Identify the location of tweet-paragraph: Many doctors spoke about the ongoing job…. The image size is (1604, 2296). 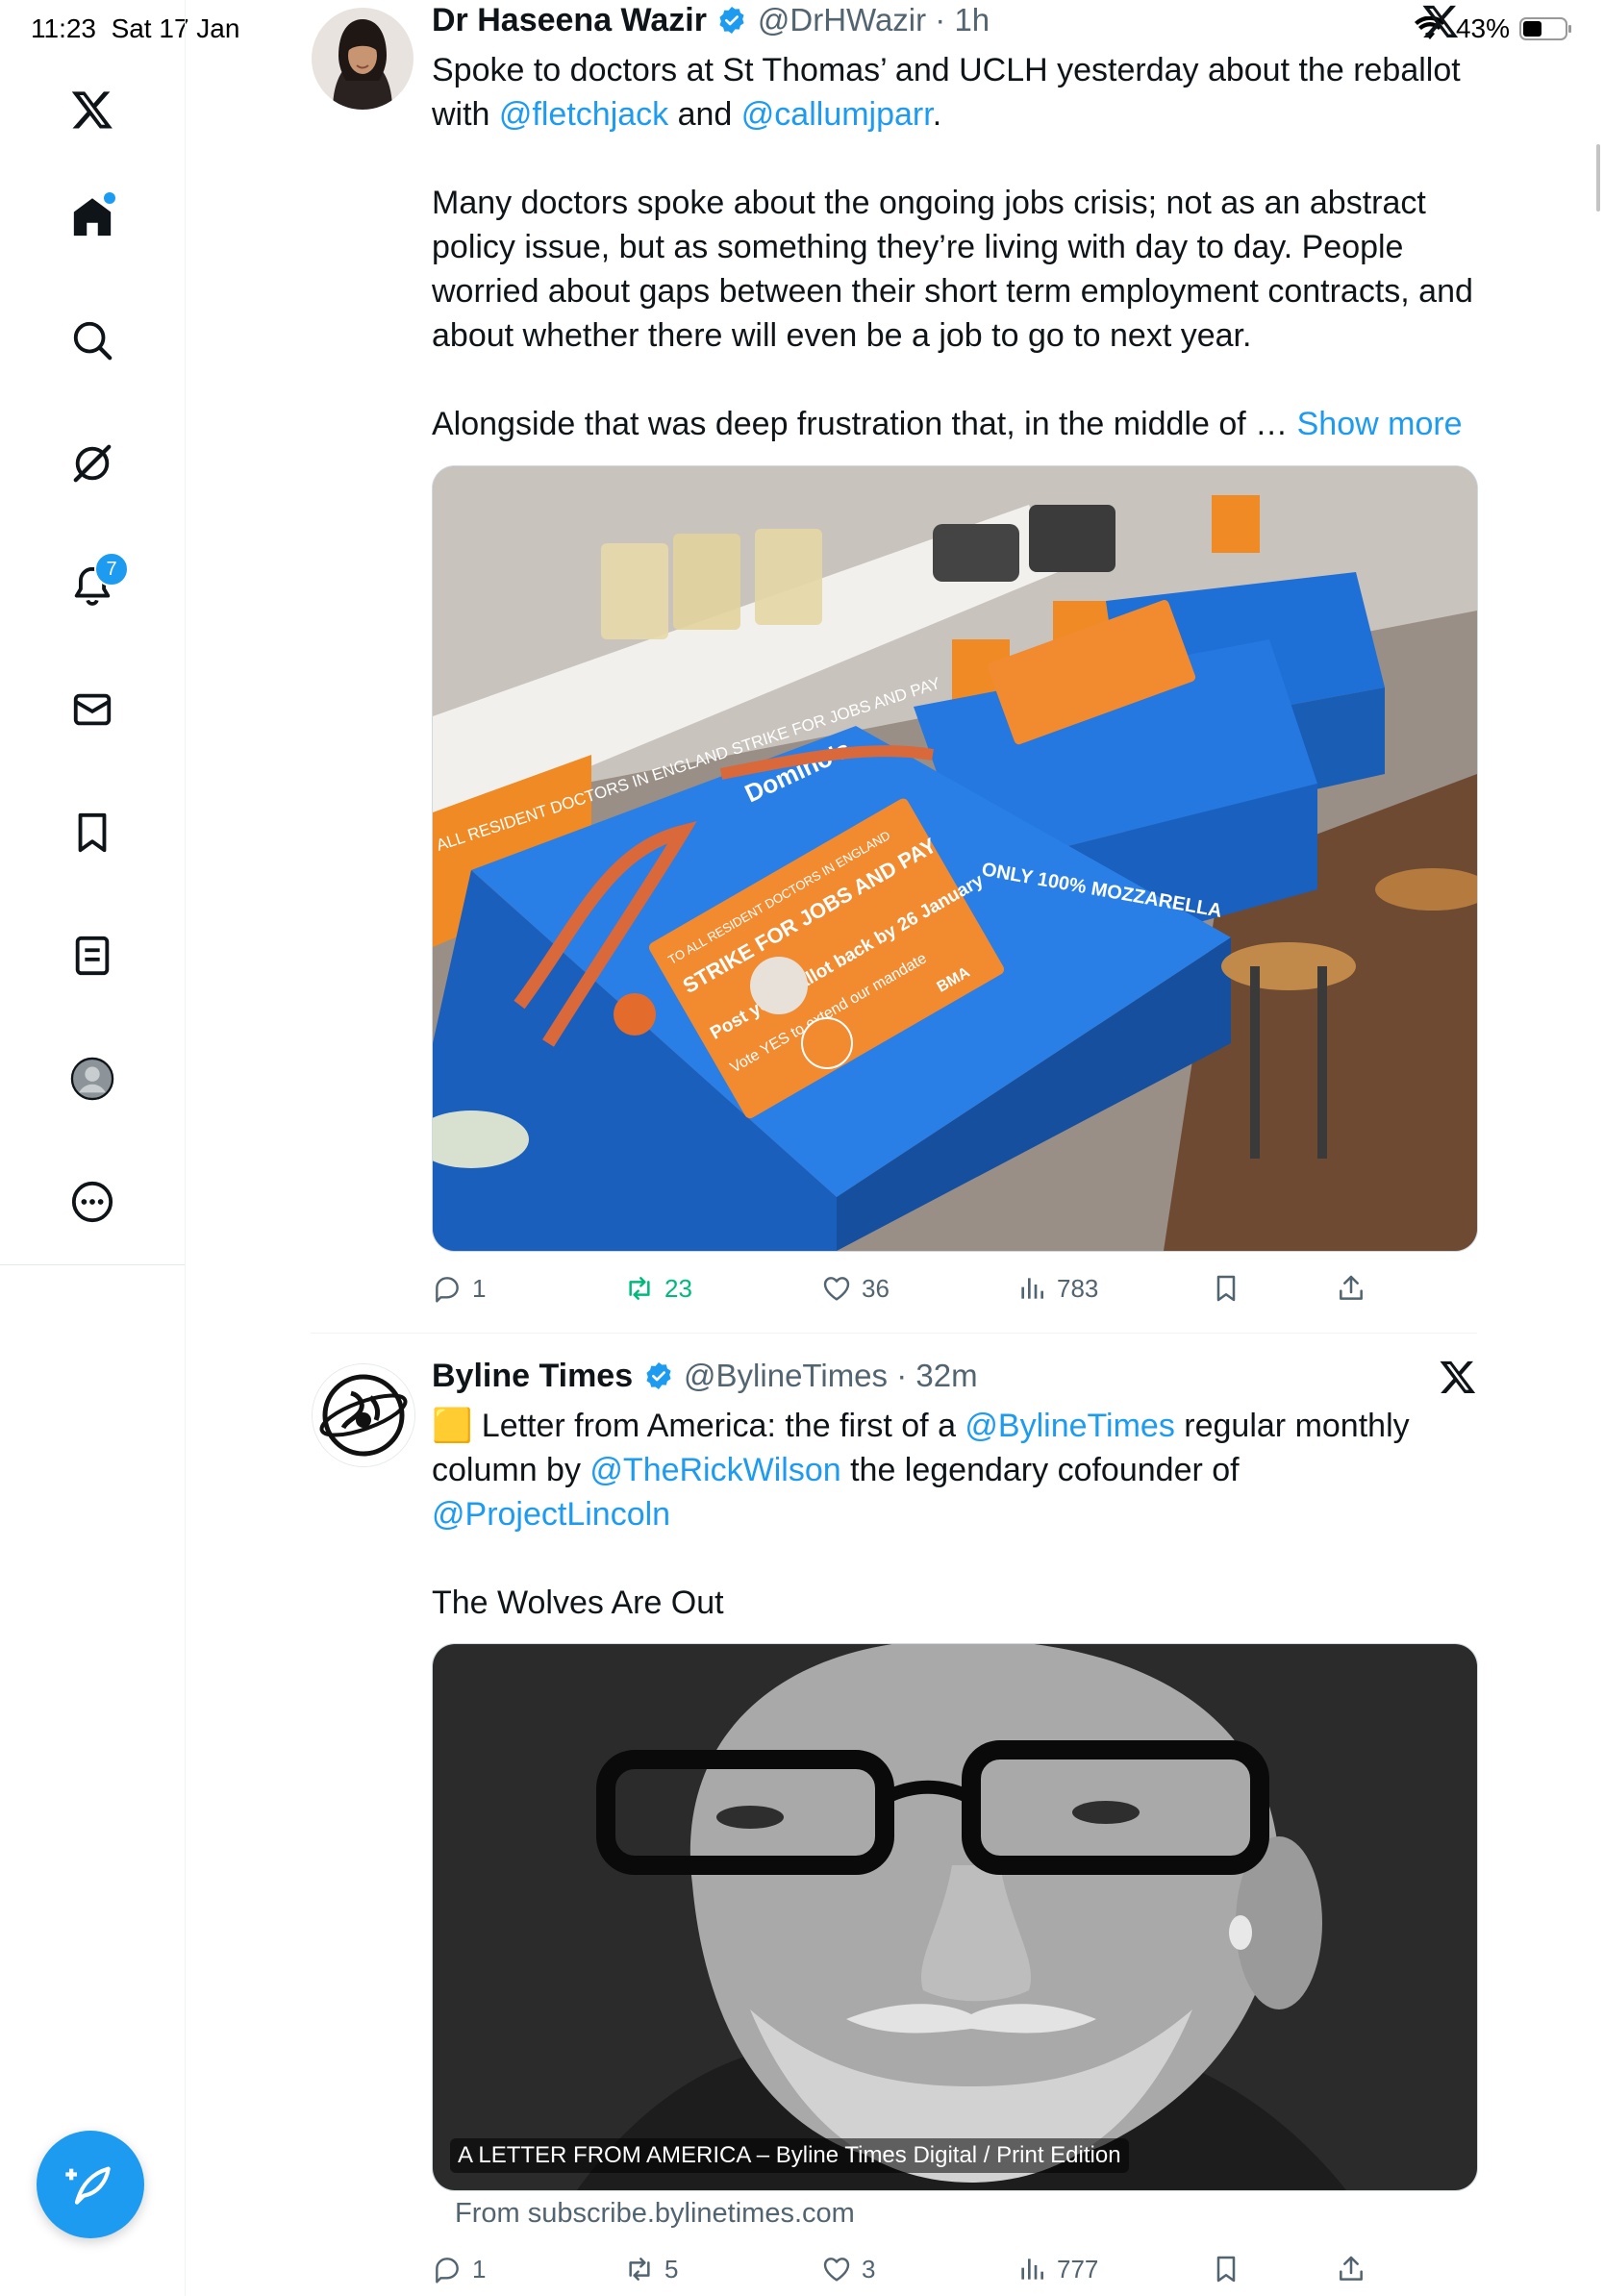
(952, 269).